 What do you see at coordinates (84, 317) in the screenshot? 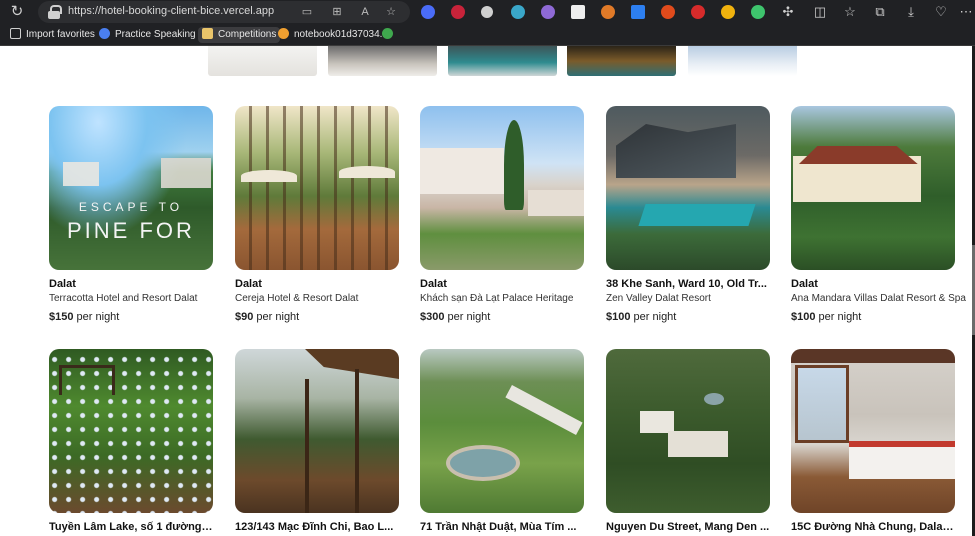
I see `listing-price: $150 per night` at bounding box center [84, 317].